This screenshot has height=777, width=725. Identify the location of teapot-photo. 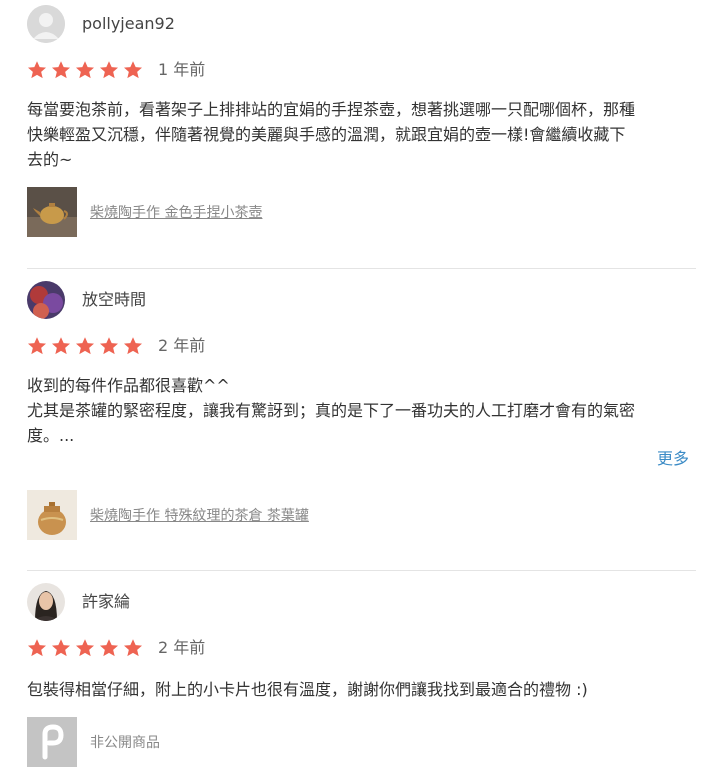
(52, 212).